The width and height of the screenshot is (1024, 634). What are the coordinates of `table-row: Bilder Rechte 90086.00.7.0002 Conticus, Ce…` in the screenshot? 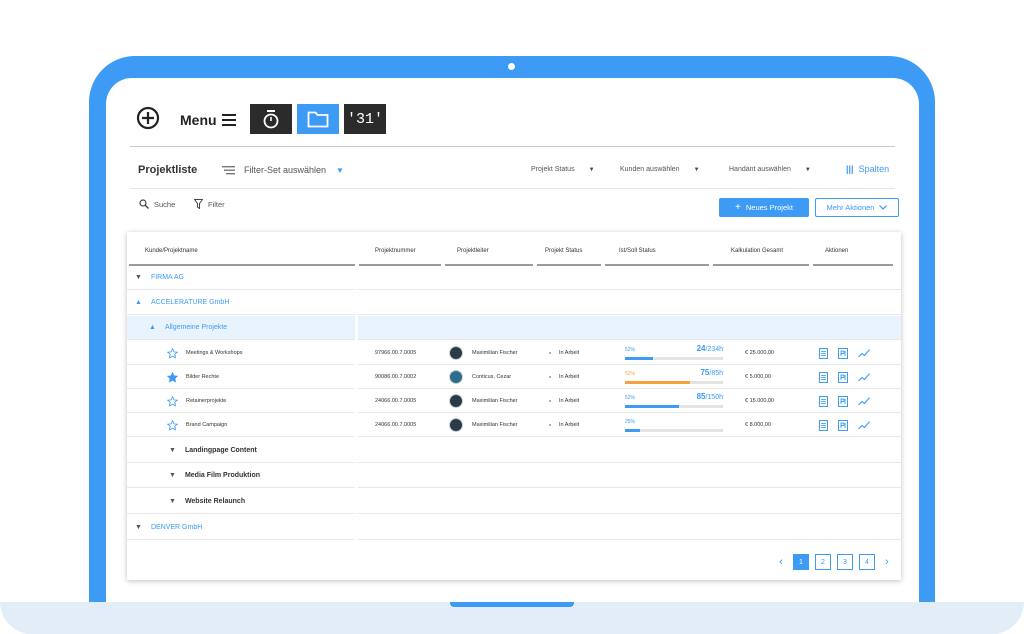 It's located at (514, 377).